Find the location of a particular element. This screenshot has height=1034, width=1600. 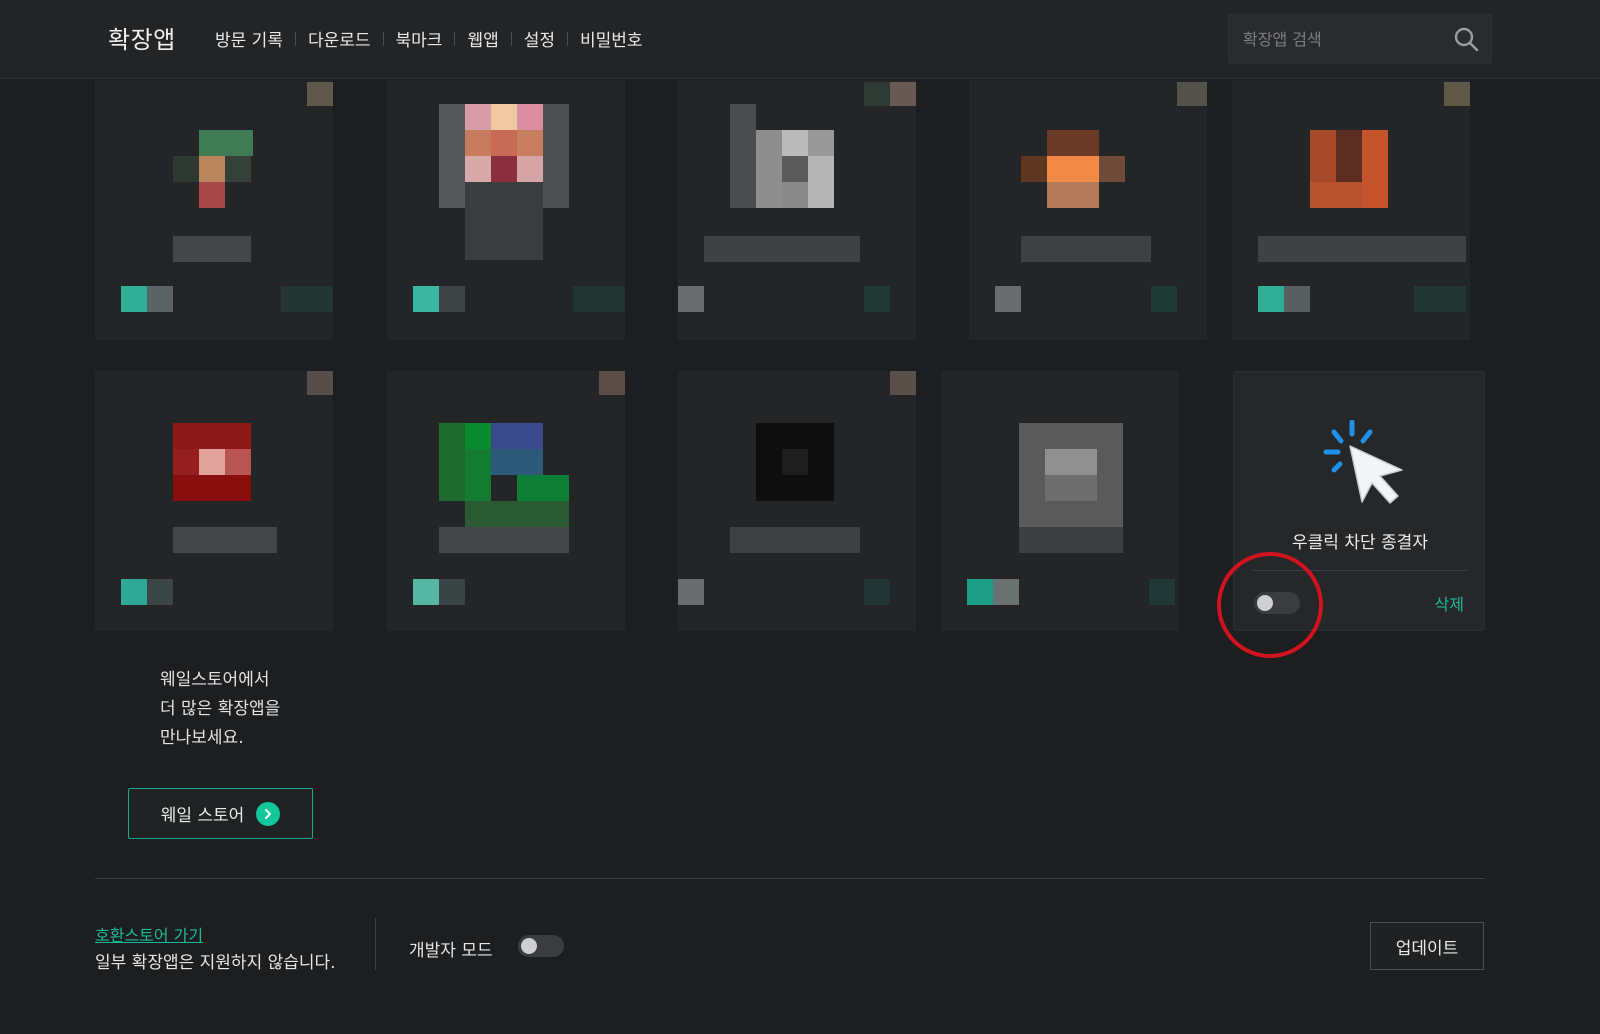

store-button-label: 웨일 스토어 is located at coordinates (202, 816).